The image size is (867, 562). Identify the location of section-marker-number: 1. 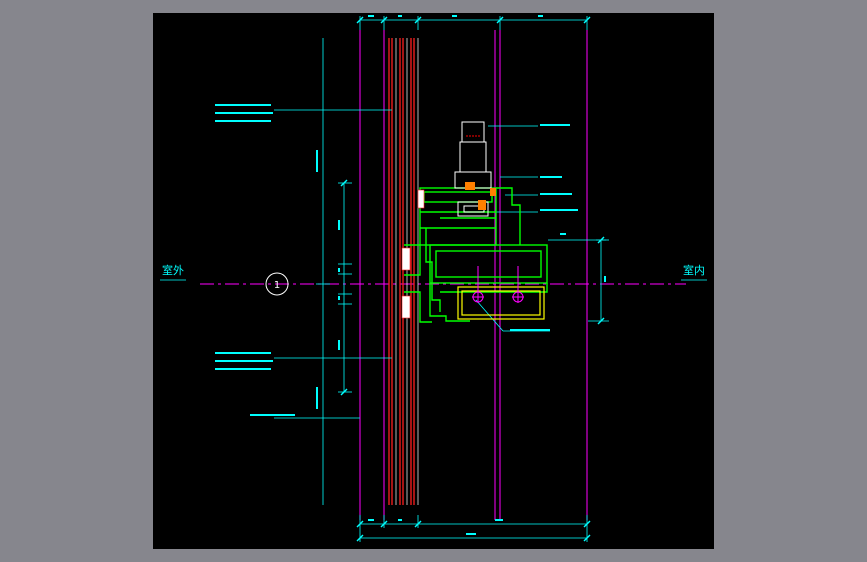
(277, 285).